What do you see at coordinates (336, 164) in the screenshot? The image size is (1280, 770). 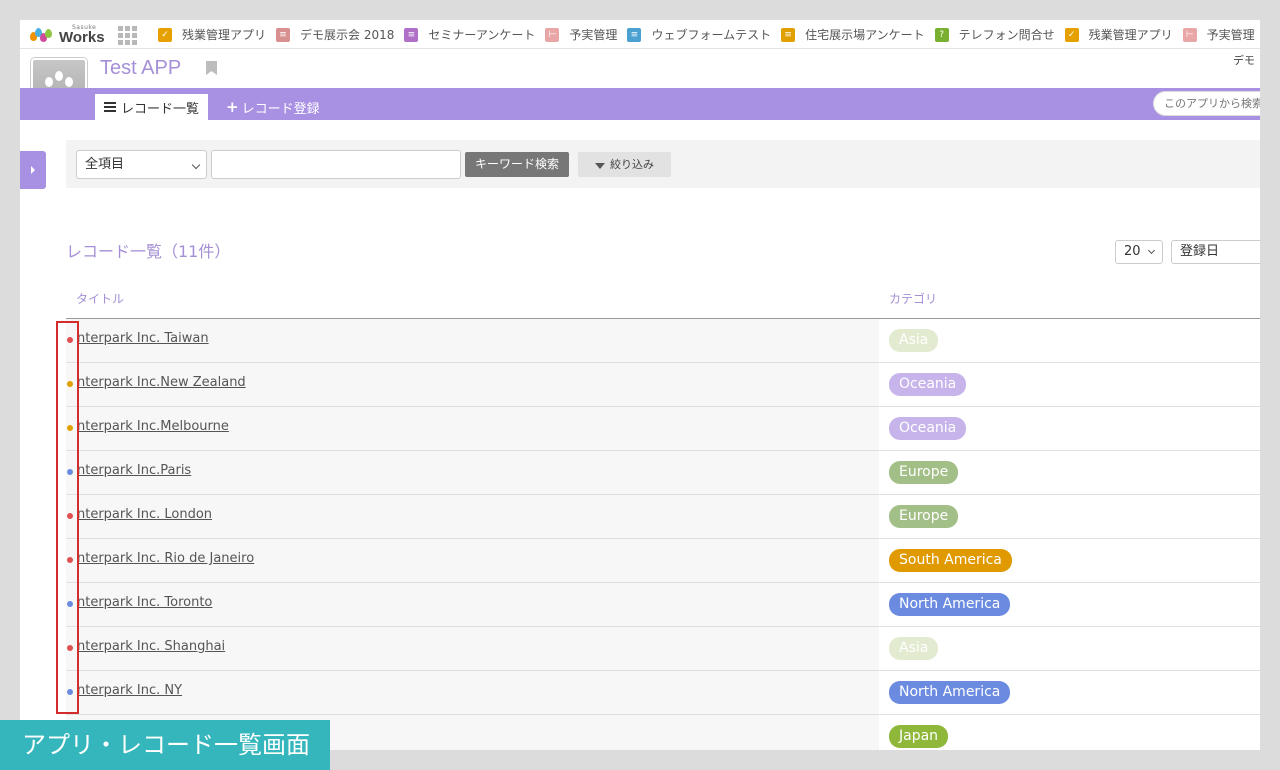 I see `keyword-input` at bounding box center [336, 164].